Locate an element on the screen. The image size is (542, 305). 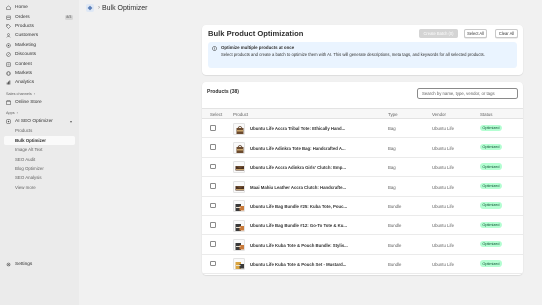
sidebar-item-marketing: Marketing is located at coordinates (39, 45).